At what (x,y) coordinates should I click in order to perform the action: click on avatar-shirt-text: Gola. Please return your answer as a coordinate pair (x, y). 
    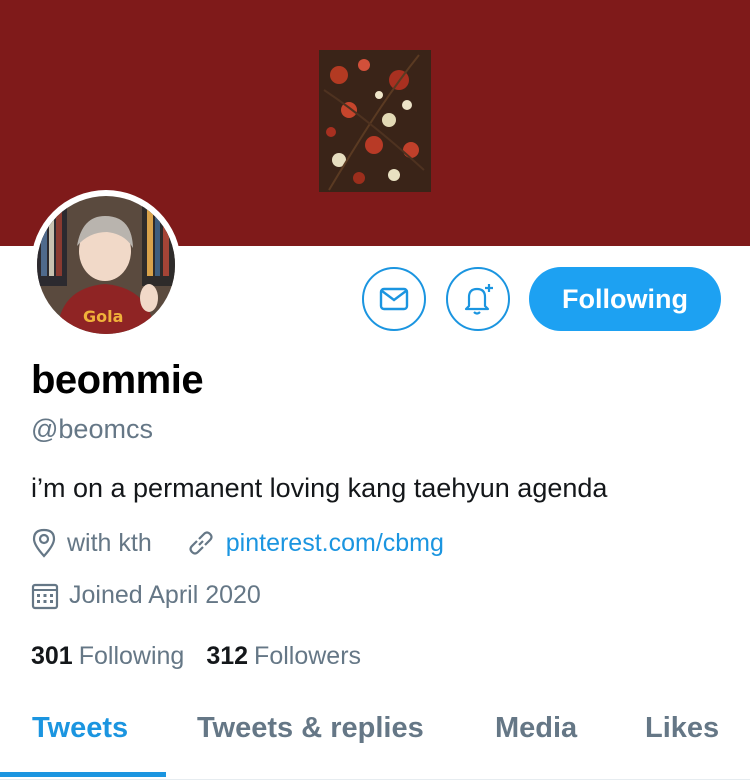
    Looking at the image, I should click on (103, 316).